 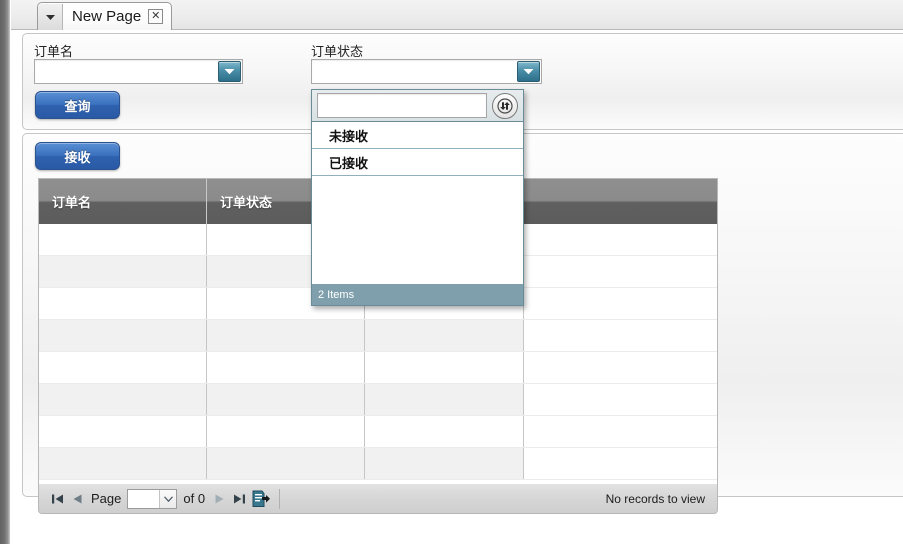 What do you see at coordinates (378, 499) in the screenshot?
I see `grid-pager: Page of 0 No records to view` at bounding box center [378, 499].